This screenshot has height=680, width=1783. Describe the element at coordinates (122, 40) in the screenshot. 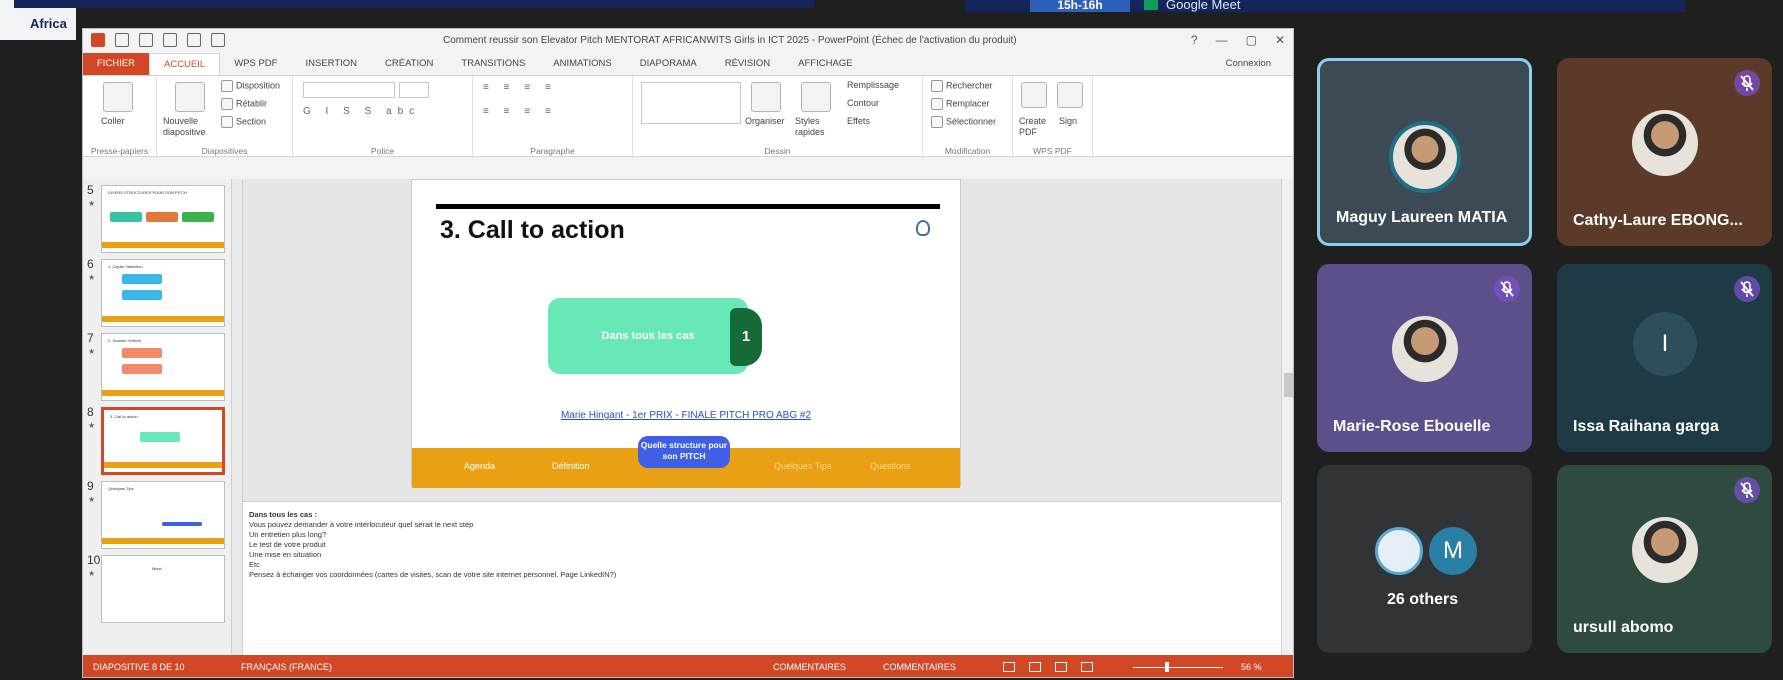

I see `save-icon` at that location.